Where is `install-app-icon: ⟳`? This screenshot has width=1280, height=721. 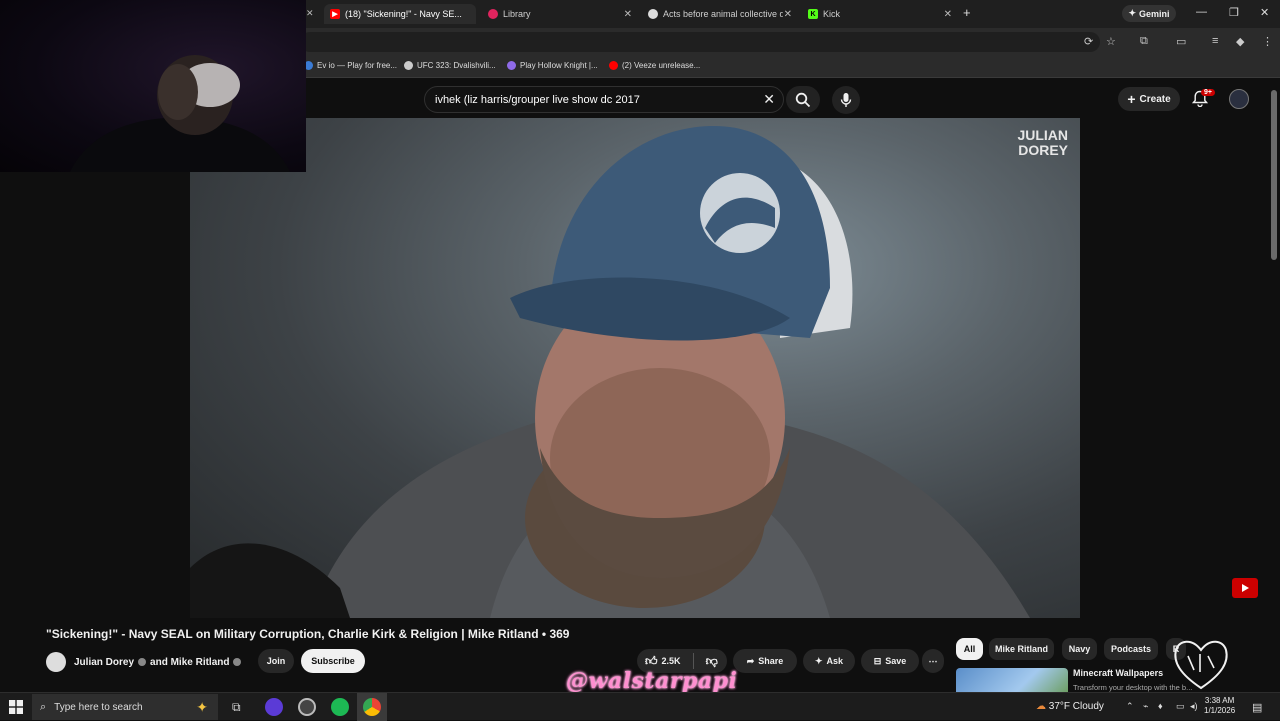 install-app-icon: ⟳ is located at coordinates (1088, 41).